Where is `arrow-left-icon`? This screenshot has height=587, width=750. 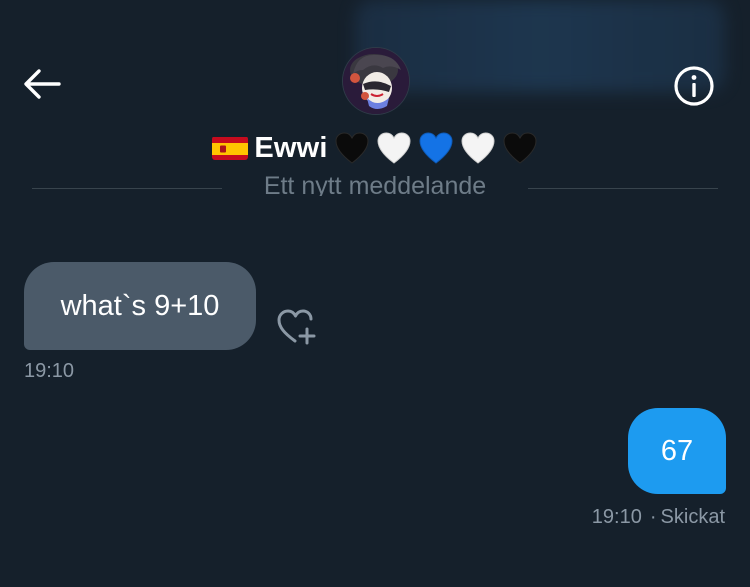
arrow-left-icon is located at coordinates (42, 84).